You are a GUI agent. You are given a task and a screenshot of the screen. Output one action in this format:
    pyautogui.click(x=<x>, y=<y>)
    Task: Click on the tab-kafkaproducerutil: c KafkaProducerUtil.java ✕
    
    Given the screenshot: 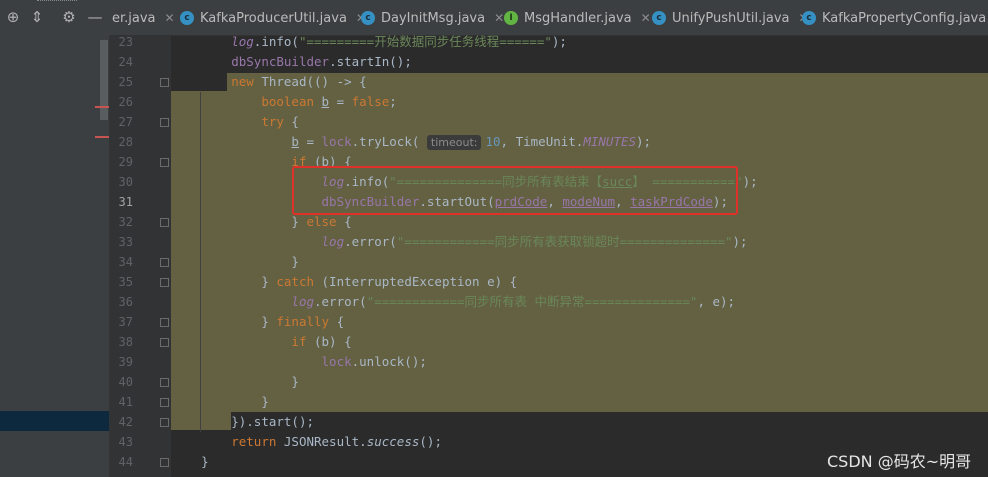 What is the action you would take?
    pyautogui.click(x=273, y=18)
    